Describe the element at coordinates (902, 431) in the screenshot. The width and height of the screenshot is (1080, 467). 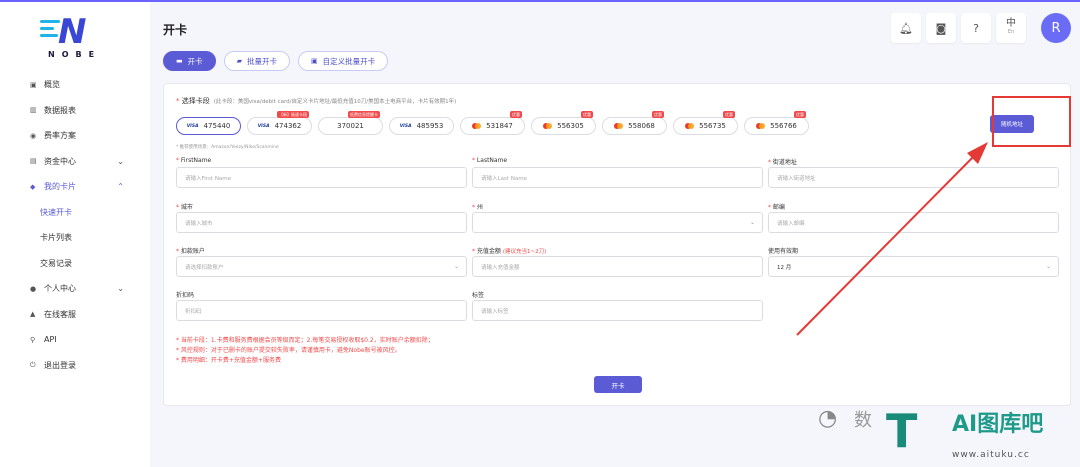
I see `watermark-logo-icon: T` at that location.